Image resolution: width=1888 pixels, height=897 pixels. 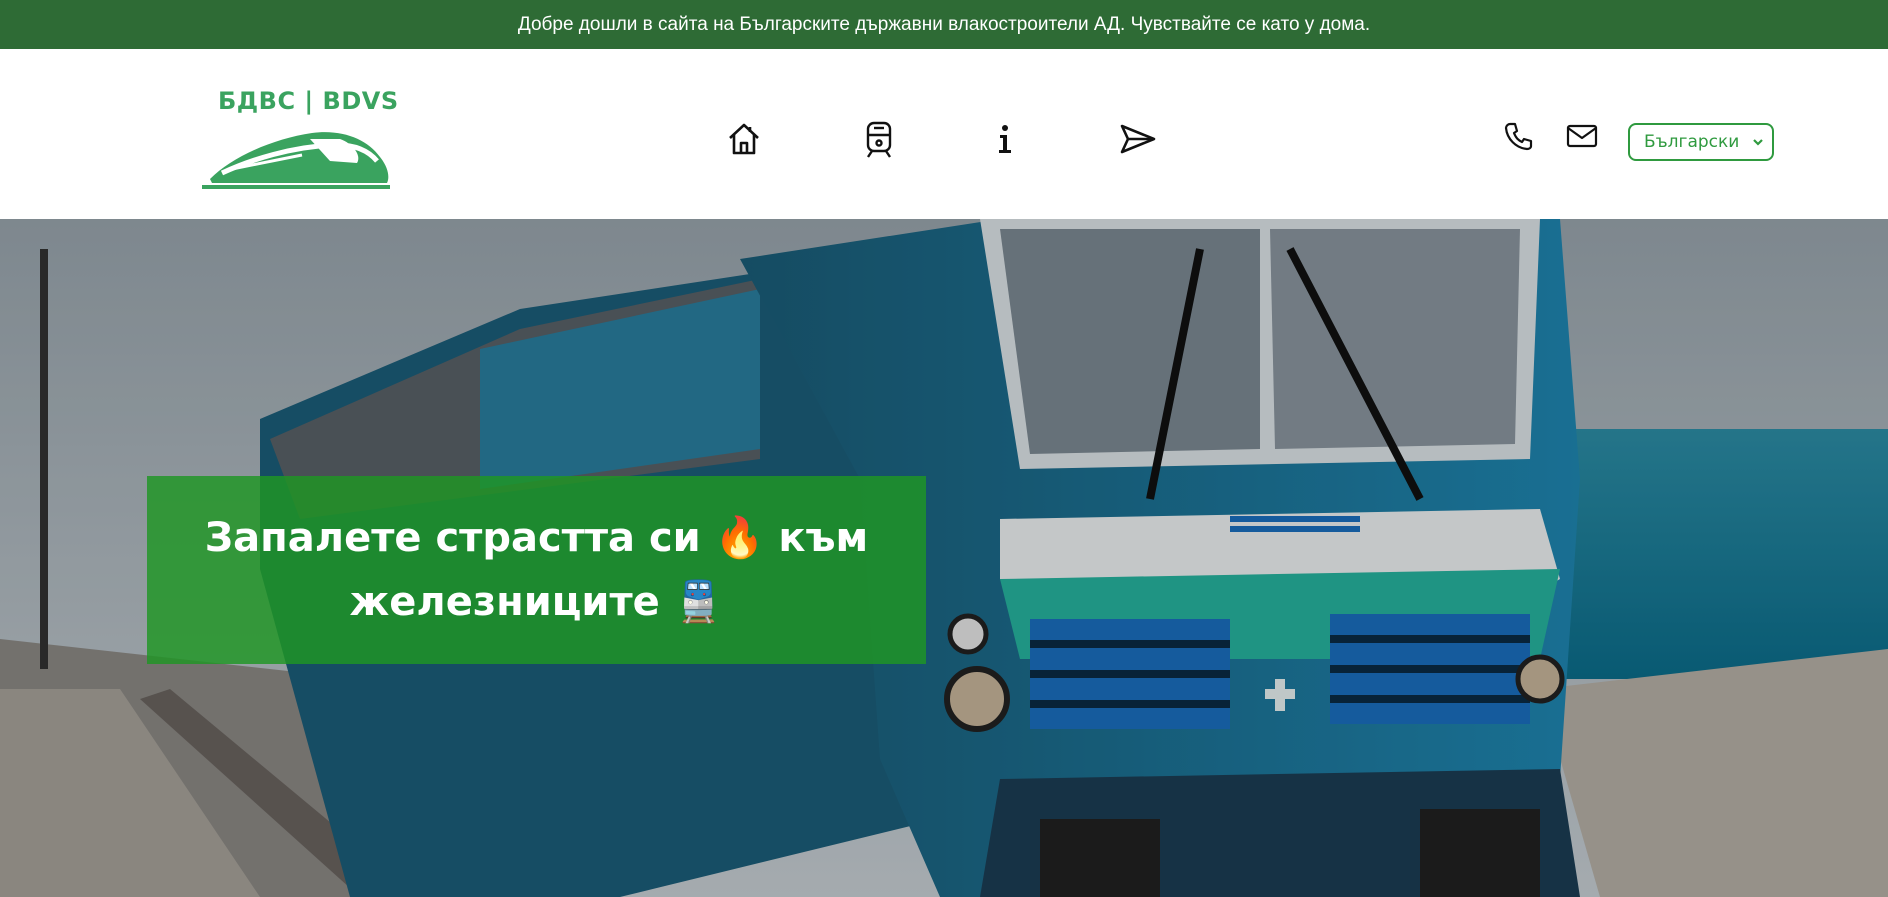 I want to click on hero-headline: Запалете страстта си 🔥 към железниците 🚆, so click(x=536, y=570).